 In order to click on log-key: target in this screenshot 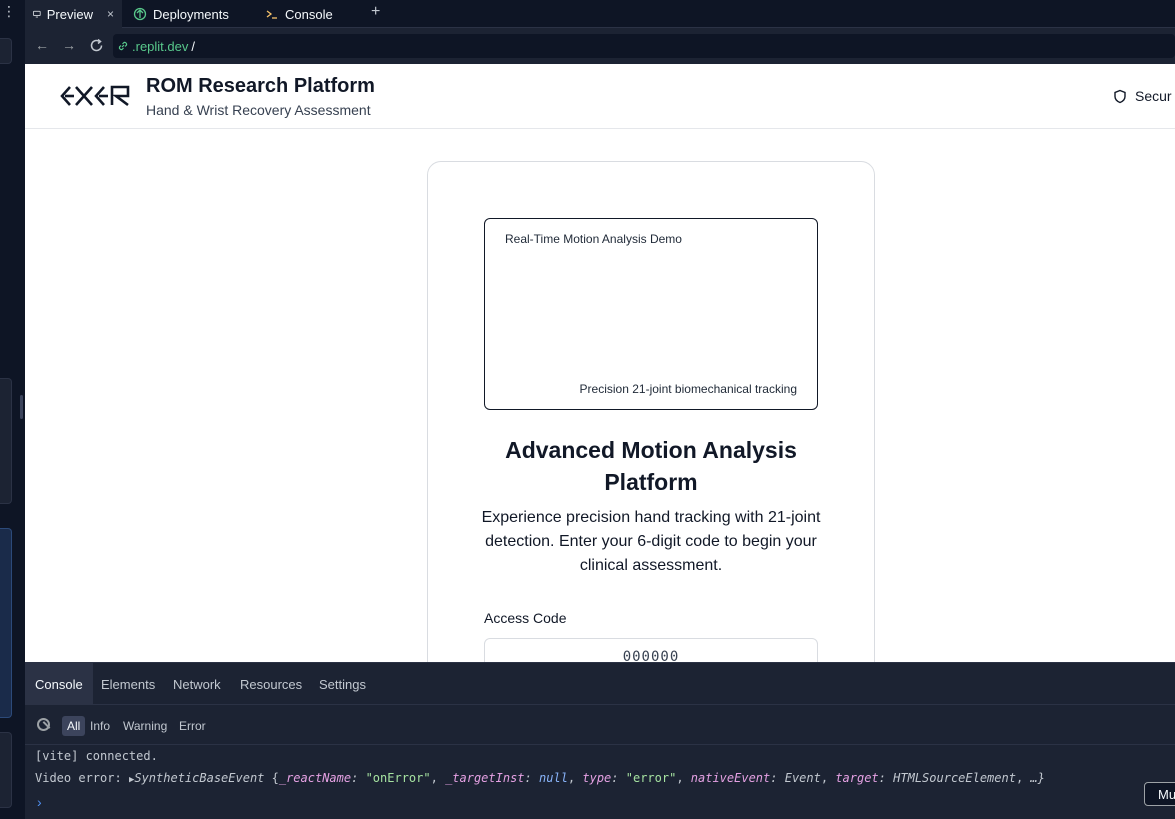, I will do `click(857, 778)`.